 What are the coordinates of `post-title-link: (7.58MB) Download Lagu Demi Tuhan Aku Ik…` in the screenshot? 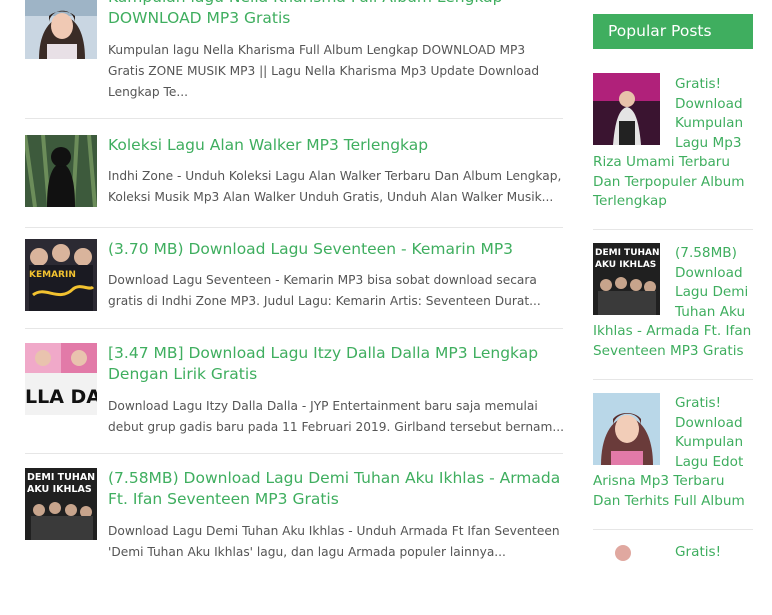 It's located at (335, 489).